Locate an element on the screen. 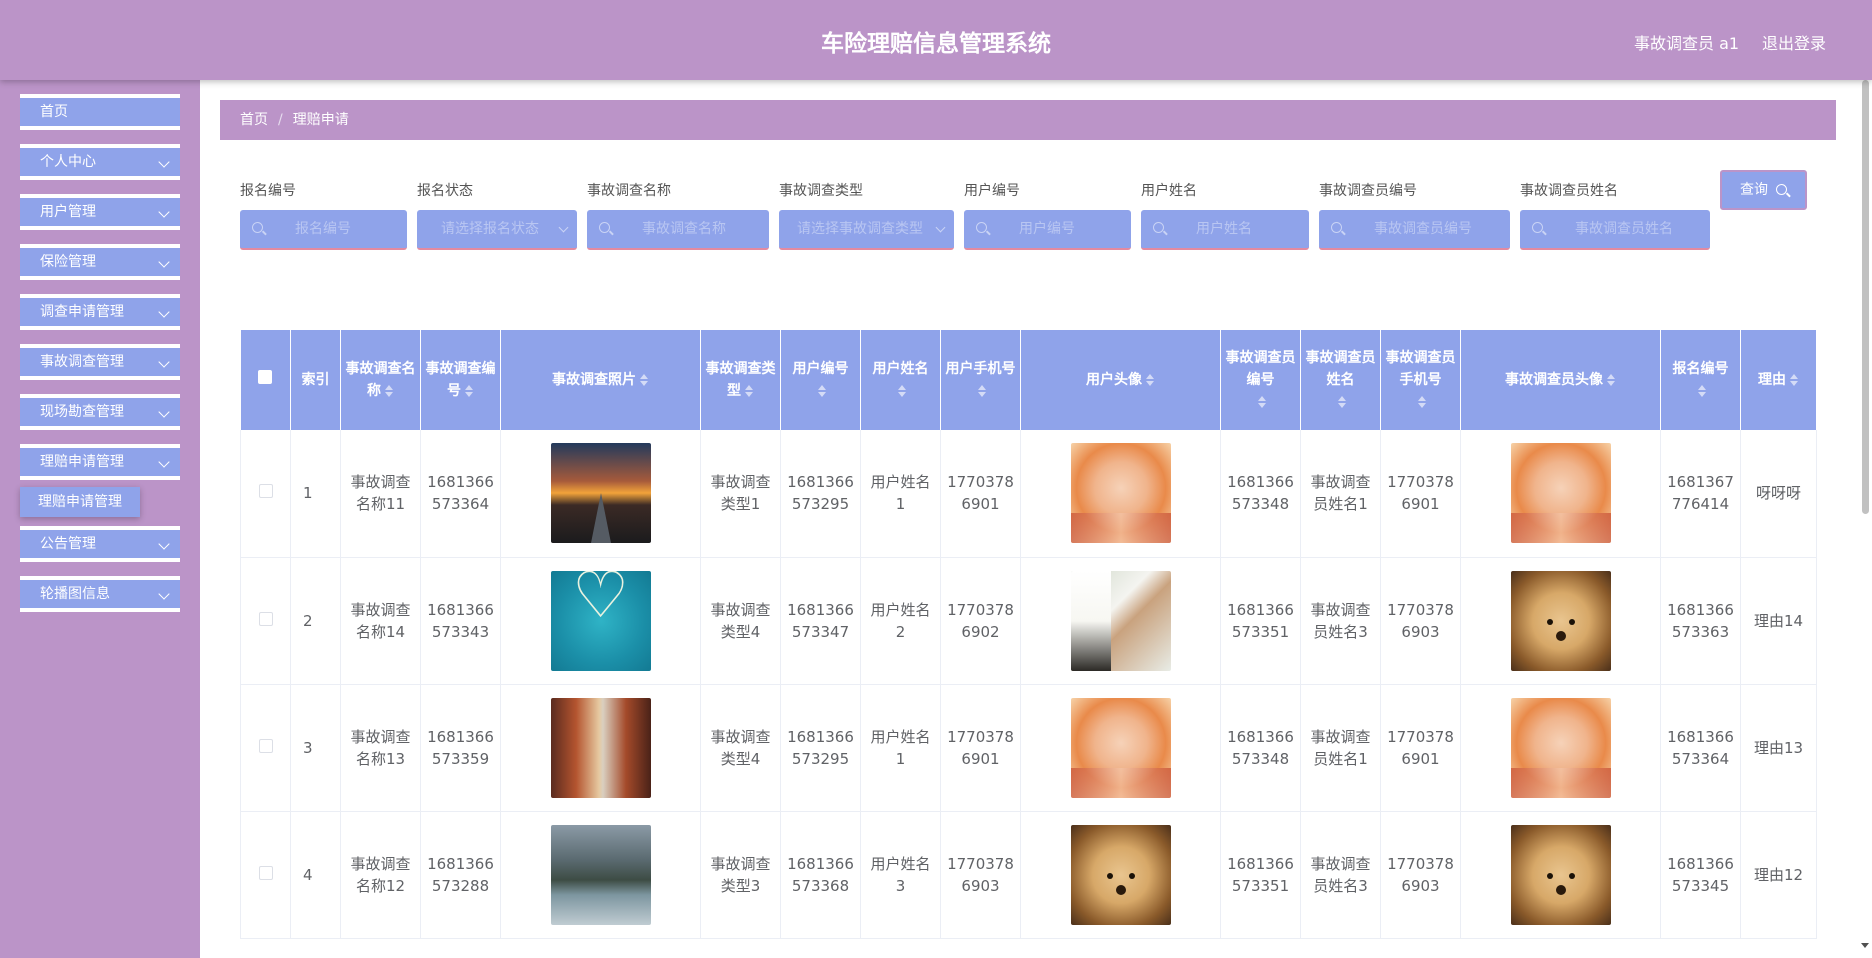 The height and width of the screenshot is (958, 1872). apply-no-input: 报名编号 is located at coordinates (323, 230).